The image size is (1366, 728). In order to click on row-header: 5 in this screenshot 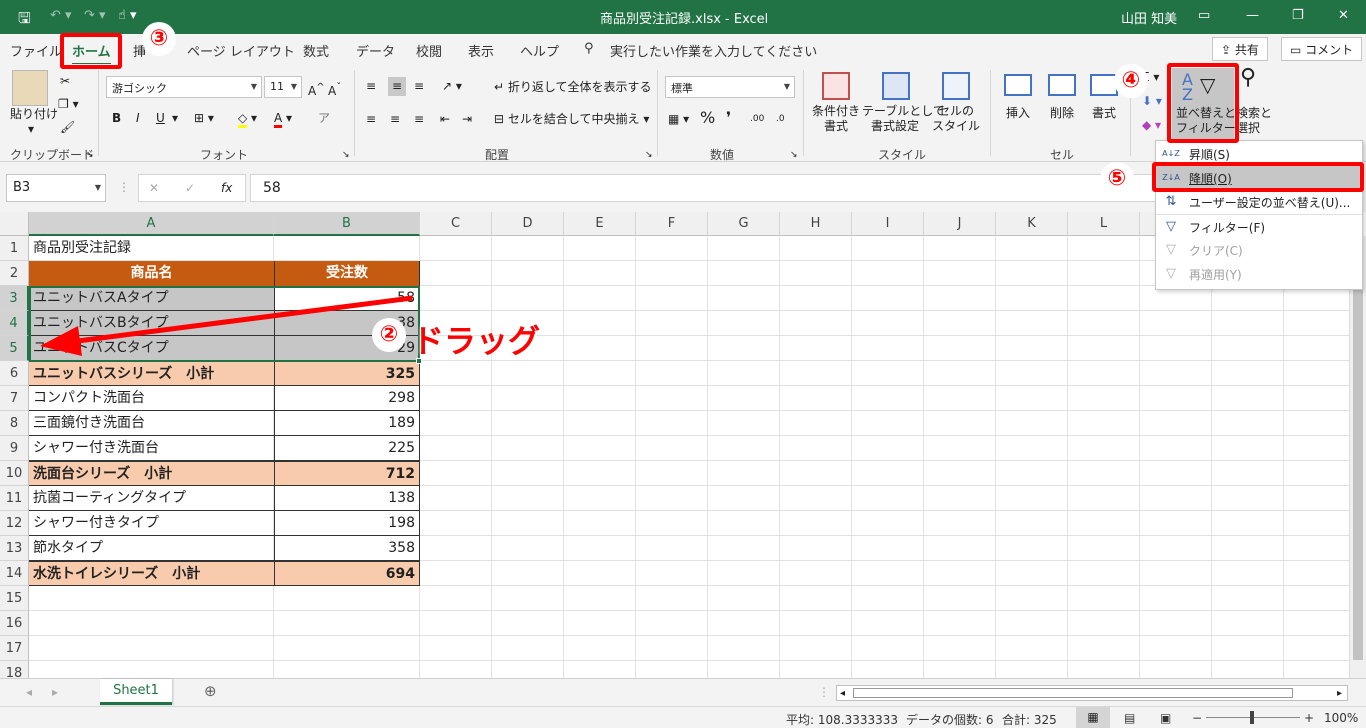, I will do `click(14, 348)`.